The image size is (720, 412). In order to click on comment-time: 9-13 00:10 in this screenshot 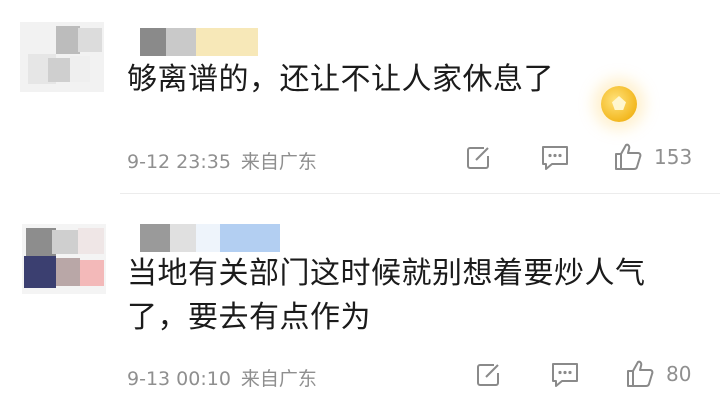, I will do `click(179, 379)`.